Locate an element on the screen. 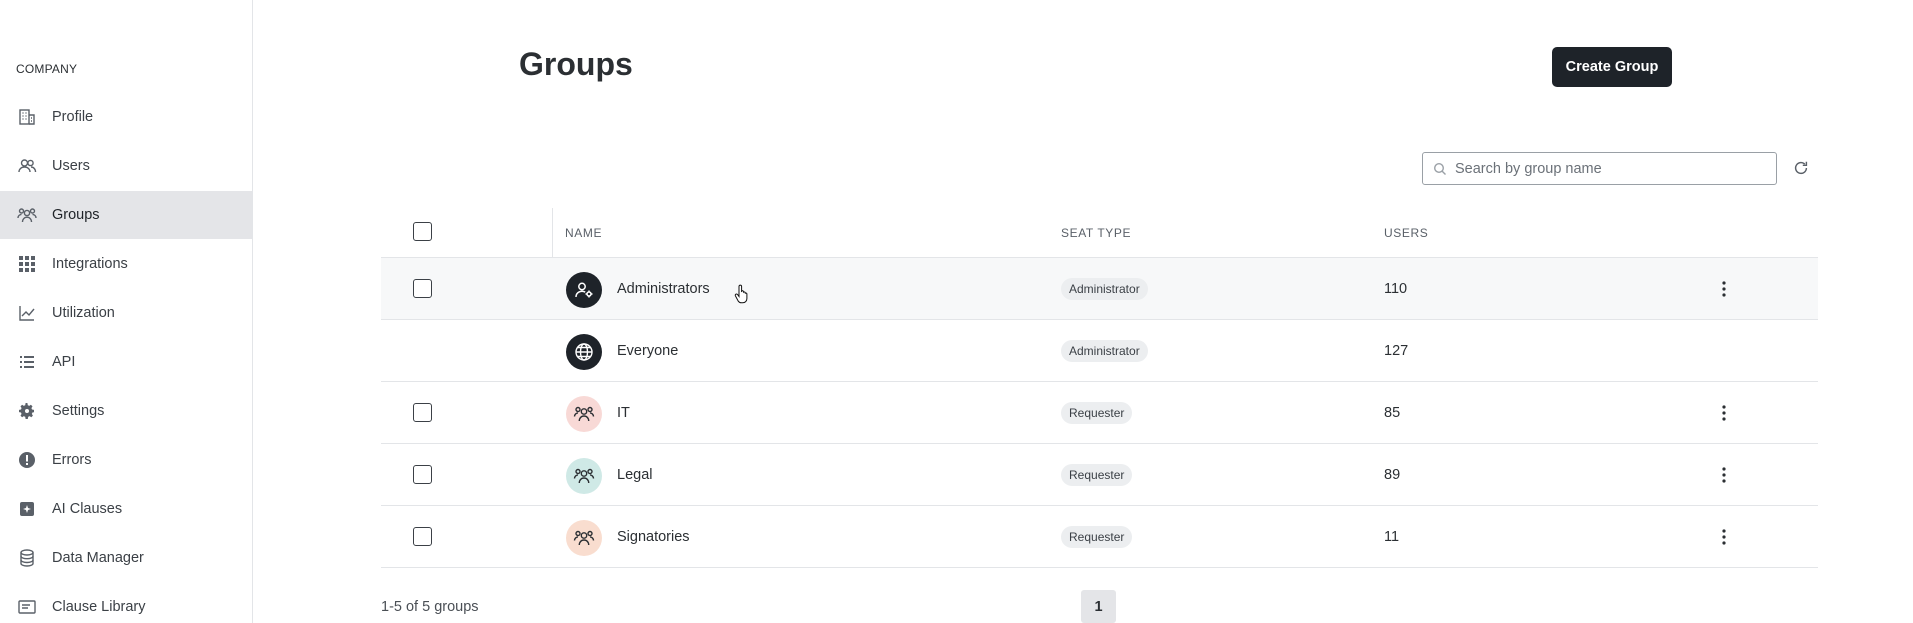 The height and width of the screenshot is (623, 1913). sidebar-item-utilization: Utilization is located at coordinates (126, 313).